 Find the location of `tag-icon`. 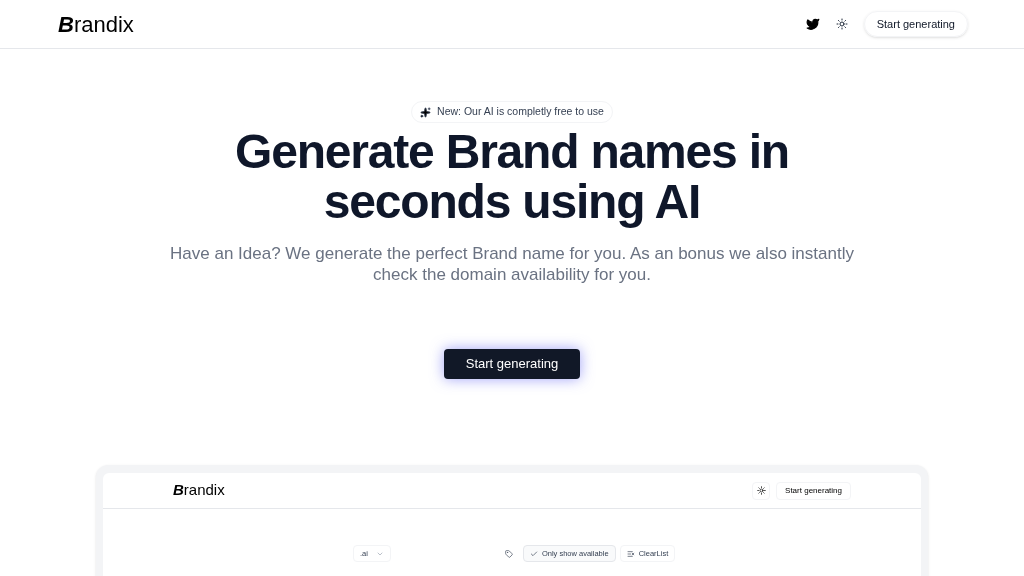

tag-icon is located at coordinates (508, 553).